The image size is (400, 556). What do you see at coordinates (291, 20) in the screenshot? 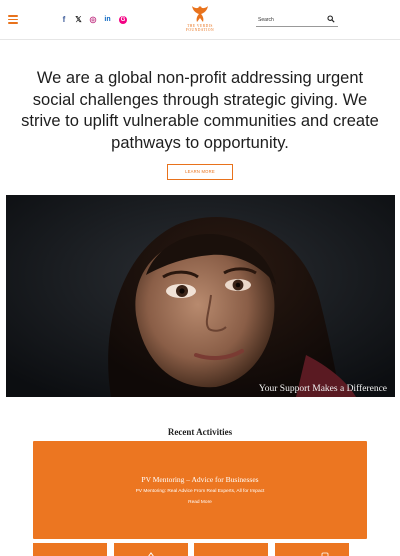
I see `search-input` at bounding box center [291, 20].